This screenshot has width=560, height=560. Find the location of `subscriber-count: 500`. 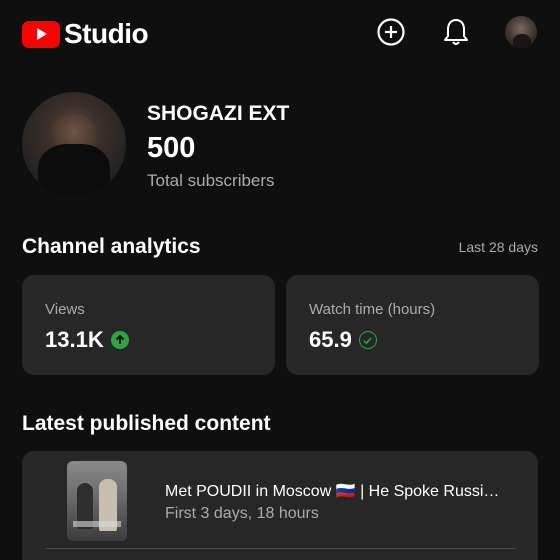

subscriber-count: 500 is located at coordinates (171, 148).